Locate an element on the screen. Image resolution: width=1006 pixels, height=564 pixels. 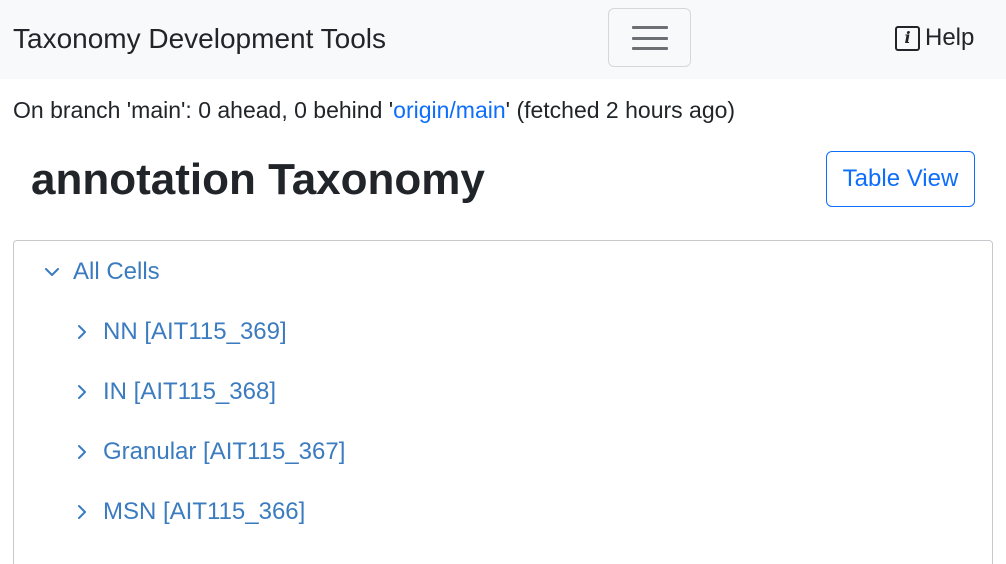
tree-node-label: Granular [AIT115_367] is located at coordinates (224, 452).